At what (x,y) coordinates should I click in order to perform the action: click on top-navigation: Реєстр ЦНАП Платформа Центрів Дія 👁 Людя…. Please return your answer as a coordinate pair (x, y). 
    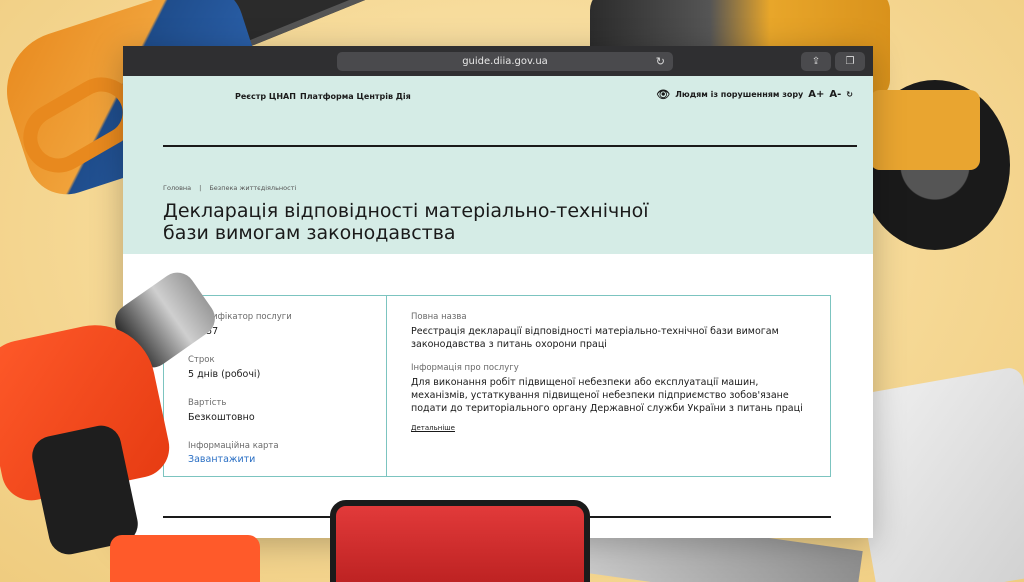
    Looking at the image, I should click on (498, 96).